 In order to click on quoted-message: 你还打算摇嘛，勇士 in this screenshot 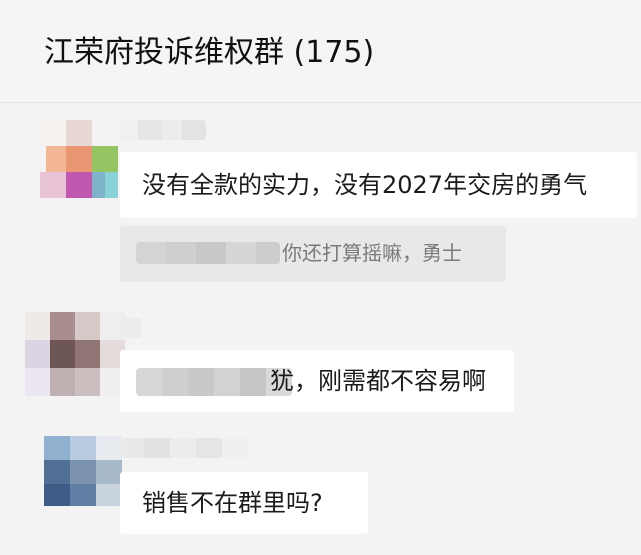, I will do `click(313, 254)`.